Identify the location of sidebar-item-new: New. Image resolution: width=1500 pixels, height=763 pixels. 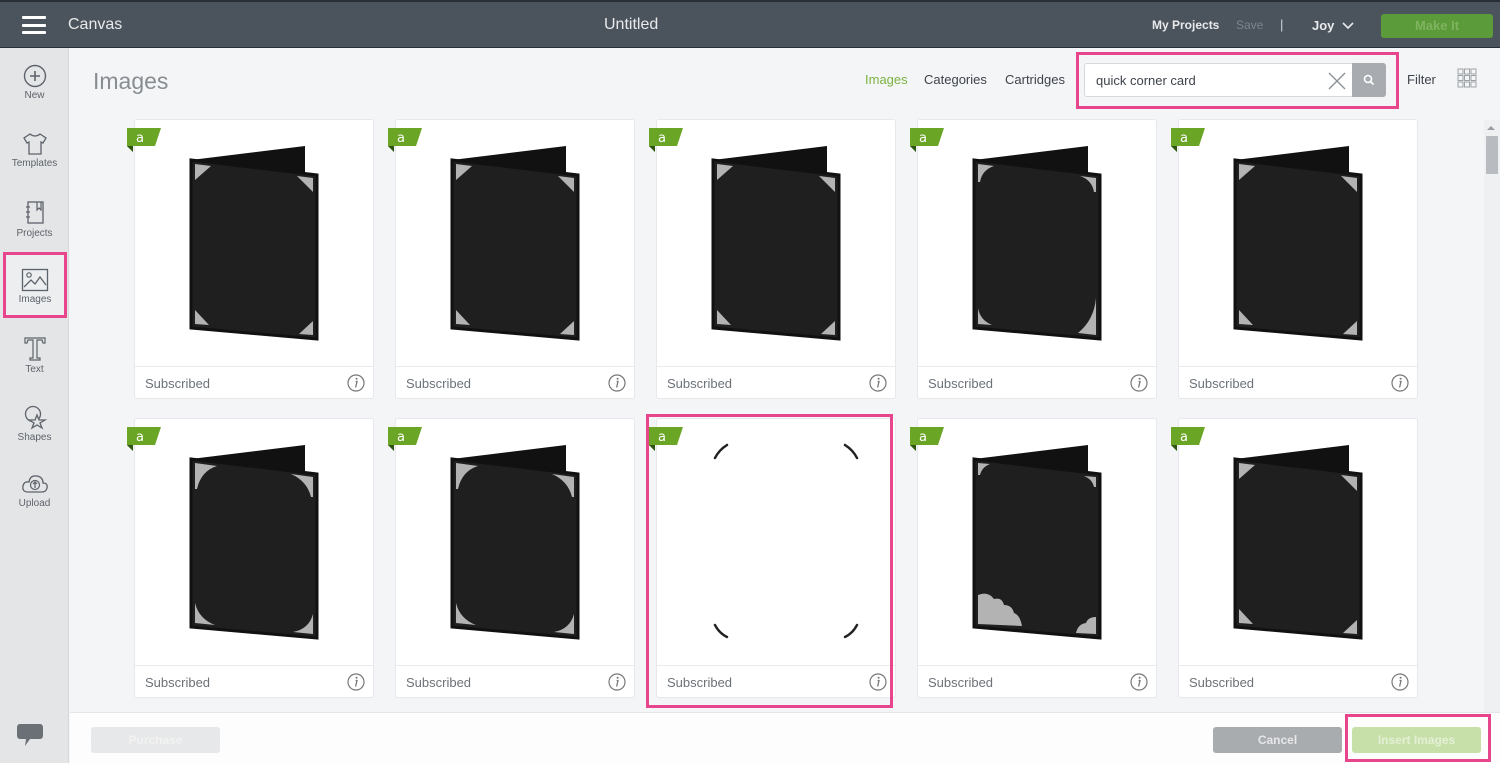
(34, 81).